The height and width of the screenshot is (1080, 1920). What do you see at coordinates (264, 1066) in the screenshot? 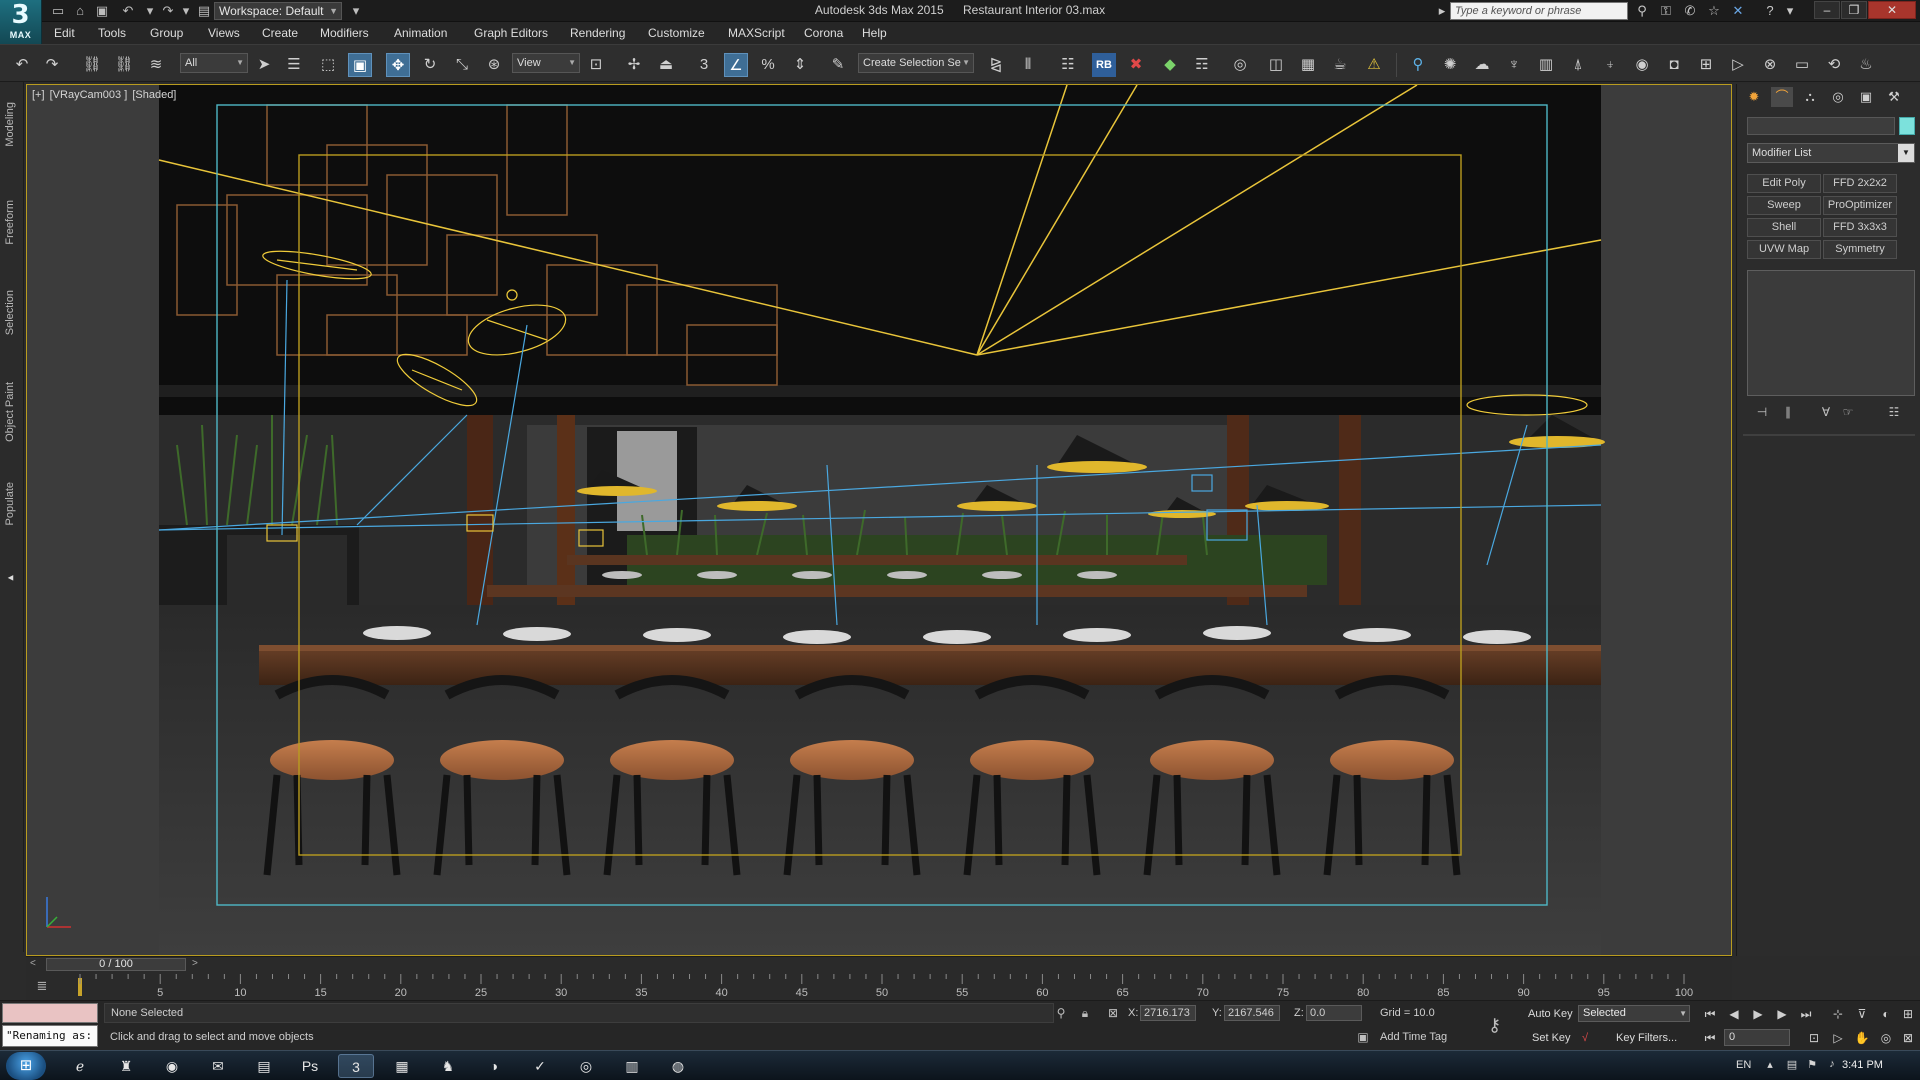
I see `acrobat-taskbar-icon: ▤` at bounding box center [264, 1066].